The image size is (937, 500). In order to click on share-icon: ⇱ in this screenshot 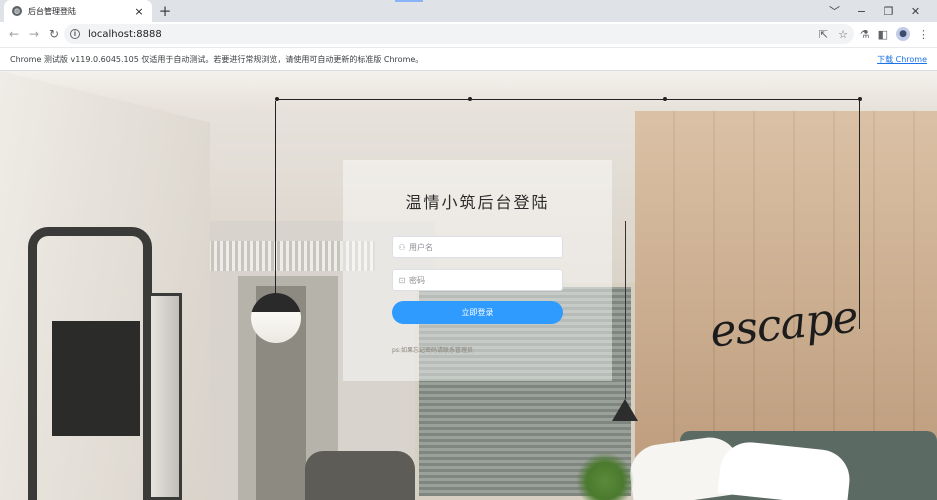, I will do `click(823, 34)`.